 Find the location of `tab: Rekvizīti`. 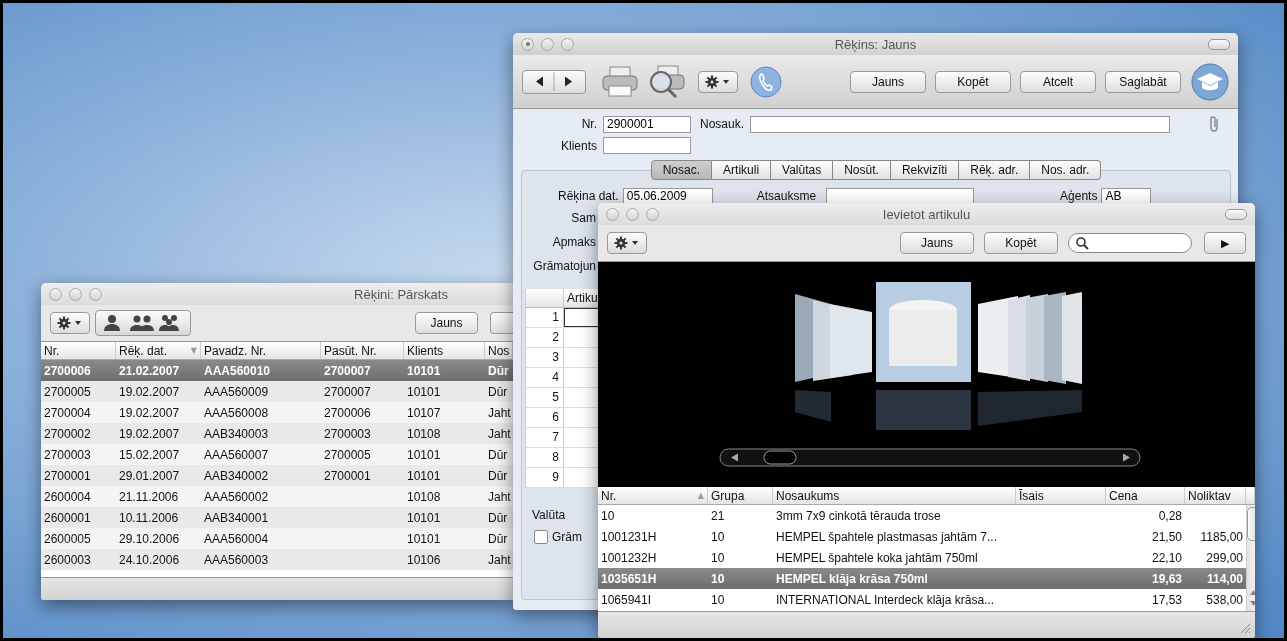

tab: Rekvizīti is located at coordinates (925, 170).